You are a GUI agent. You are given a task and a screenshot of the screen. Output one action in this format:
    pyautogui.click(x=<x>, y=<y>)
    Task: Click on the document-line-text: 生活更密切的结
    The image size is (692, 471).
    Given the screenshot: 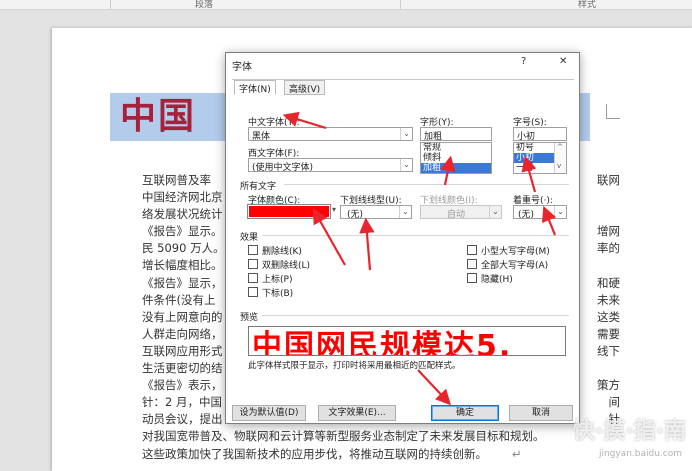 What is the action you would take?
    pyautogui.click(x=182, y=368)
    